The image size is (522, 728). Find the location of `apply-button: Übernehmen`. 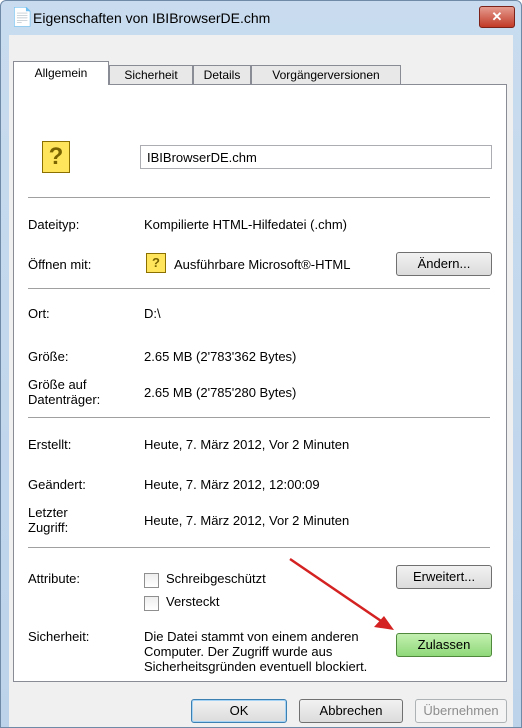

apply-button: Übernehmen is located at coordinates (461, 711).